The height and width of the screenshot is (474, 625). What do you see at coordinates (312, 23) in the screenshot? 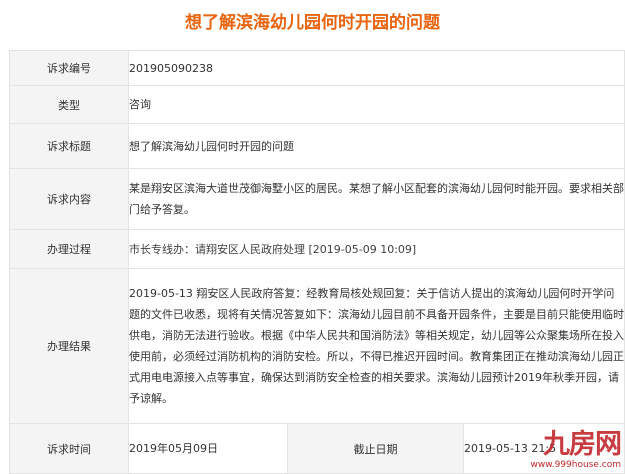
I see `page-title: 想了解滨海幼儿园何时开园的问题` at bounding box center [312, 23].